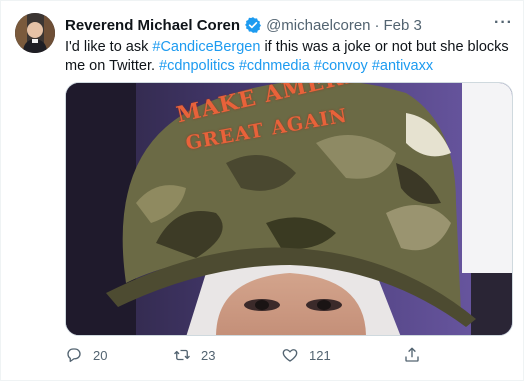 The height and width of the screenshot is (381, 524). I want to click on share-icon, so click(412, 354).